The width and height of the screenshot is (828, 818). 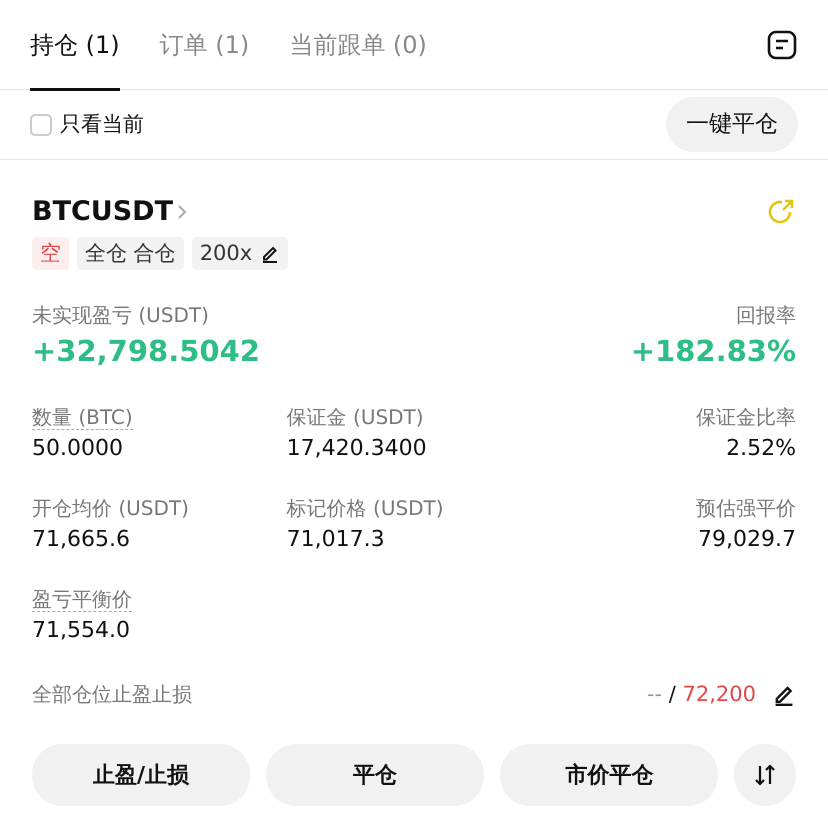 I want to click on tab: 当前跟单 (0), so click(x=358, y=45).